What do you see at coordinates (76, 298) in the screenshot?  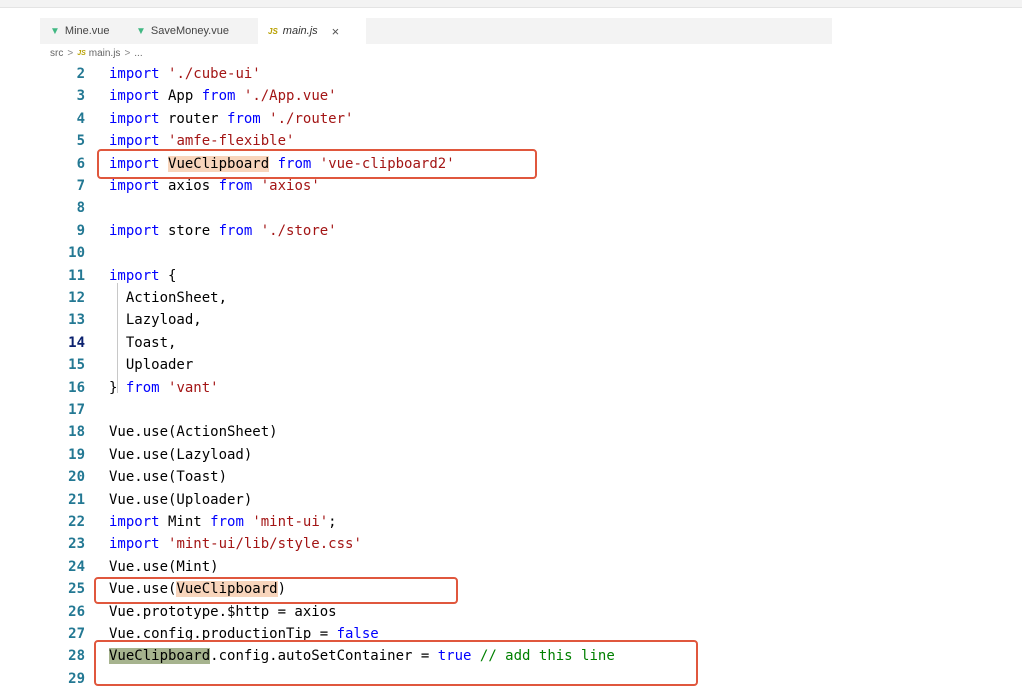 I see `line-number: 12` at bounding box center [76, 298].